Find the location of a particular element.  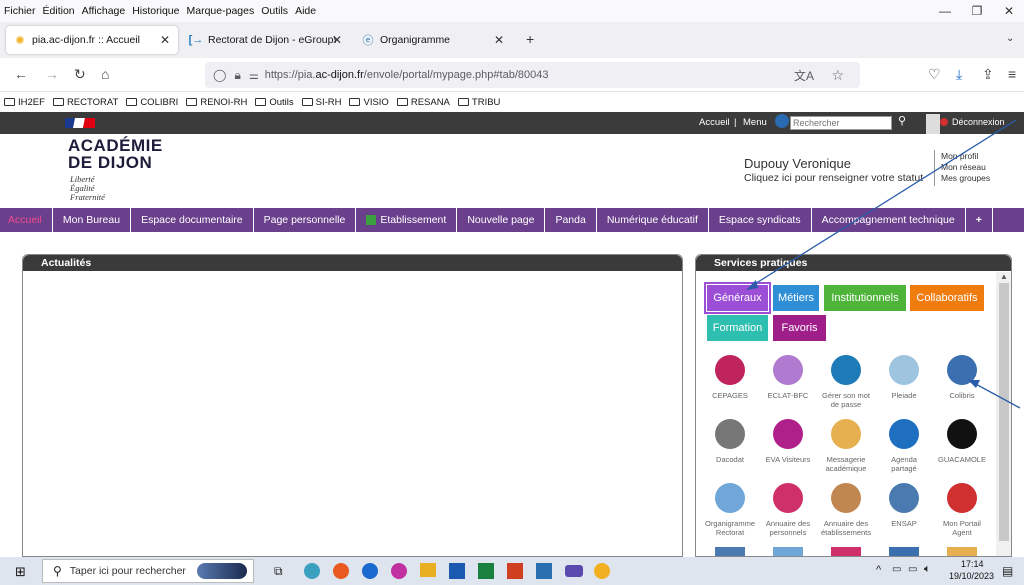

nav-accueil: Accueil is located at coordinates (26, 220).